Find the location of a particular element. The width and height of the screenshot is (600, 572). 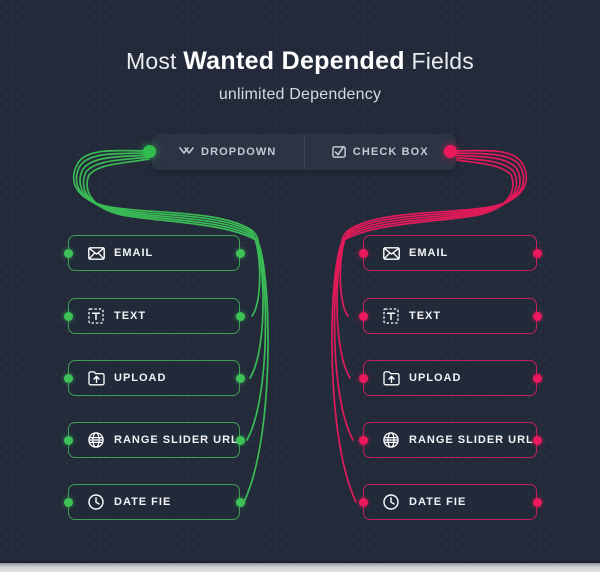

field-card-date-fie-left: DATE FIE is located at coordinates (154, 502).